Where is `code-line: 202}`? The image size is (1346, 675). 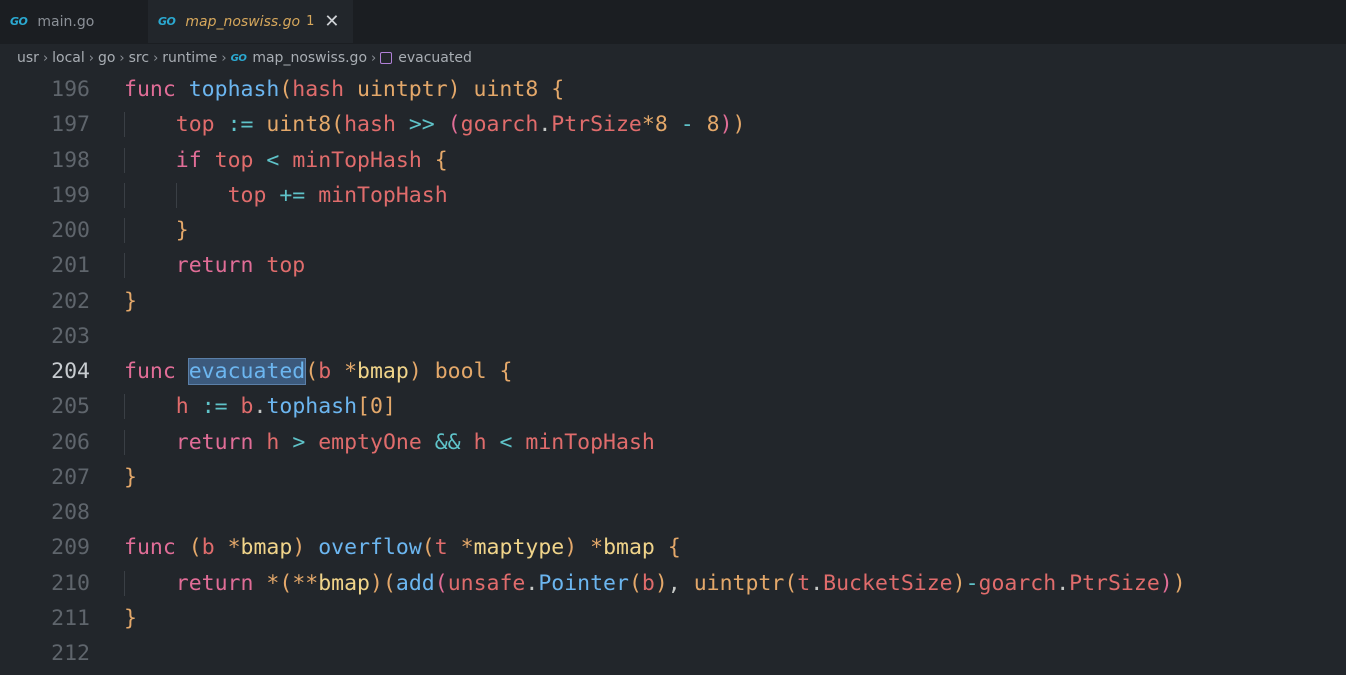
code-line: 202} is located at coordinates (673, 301).